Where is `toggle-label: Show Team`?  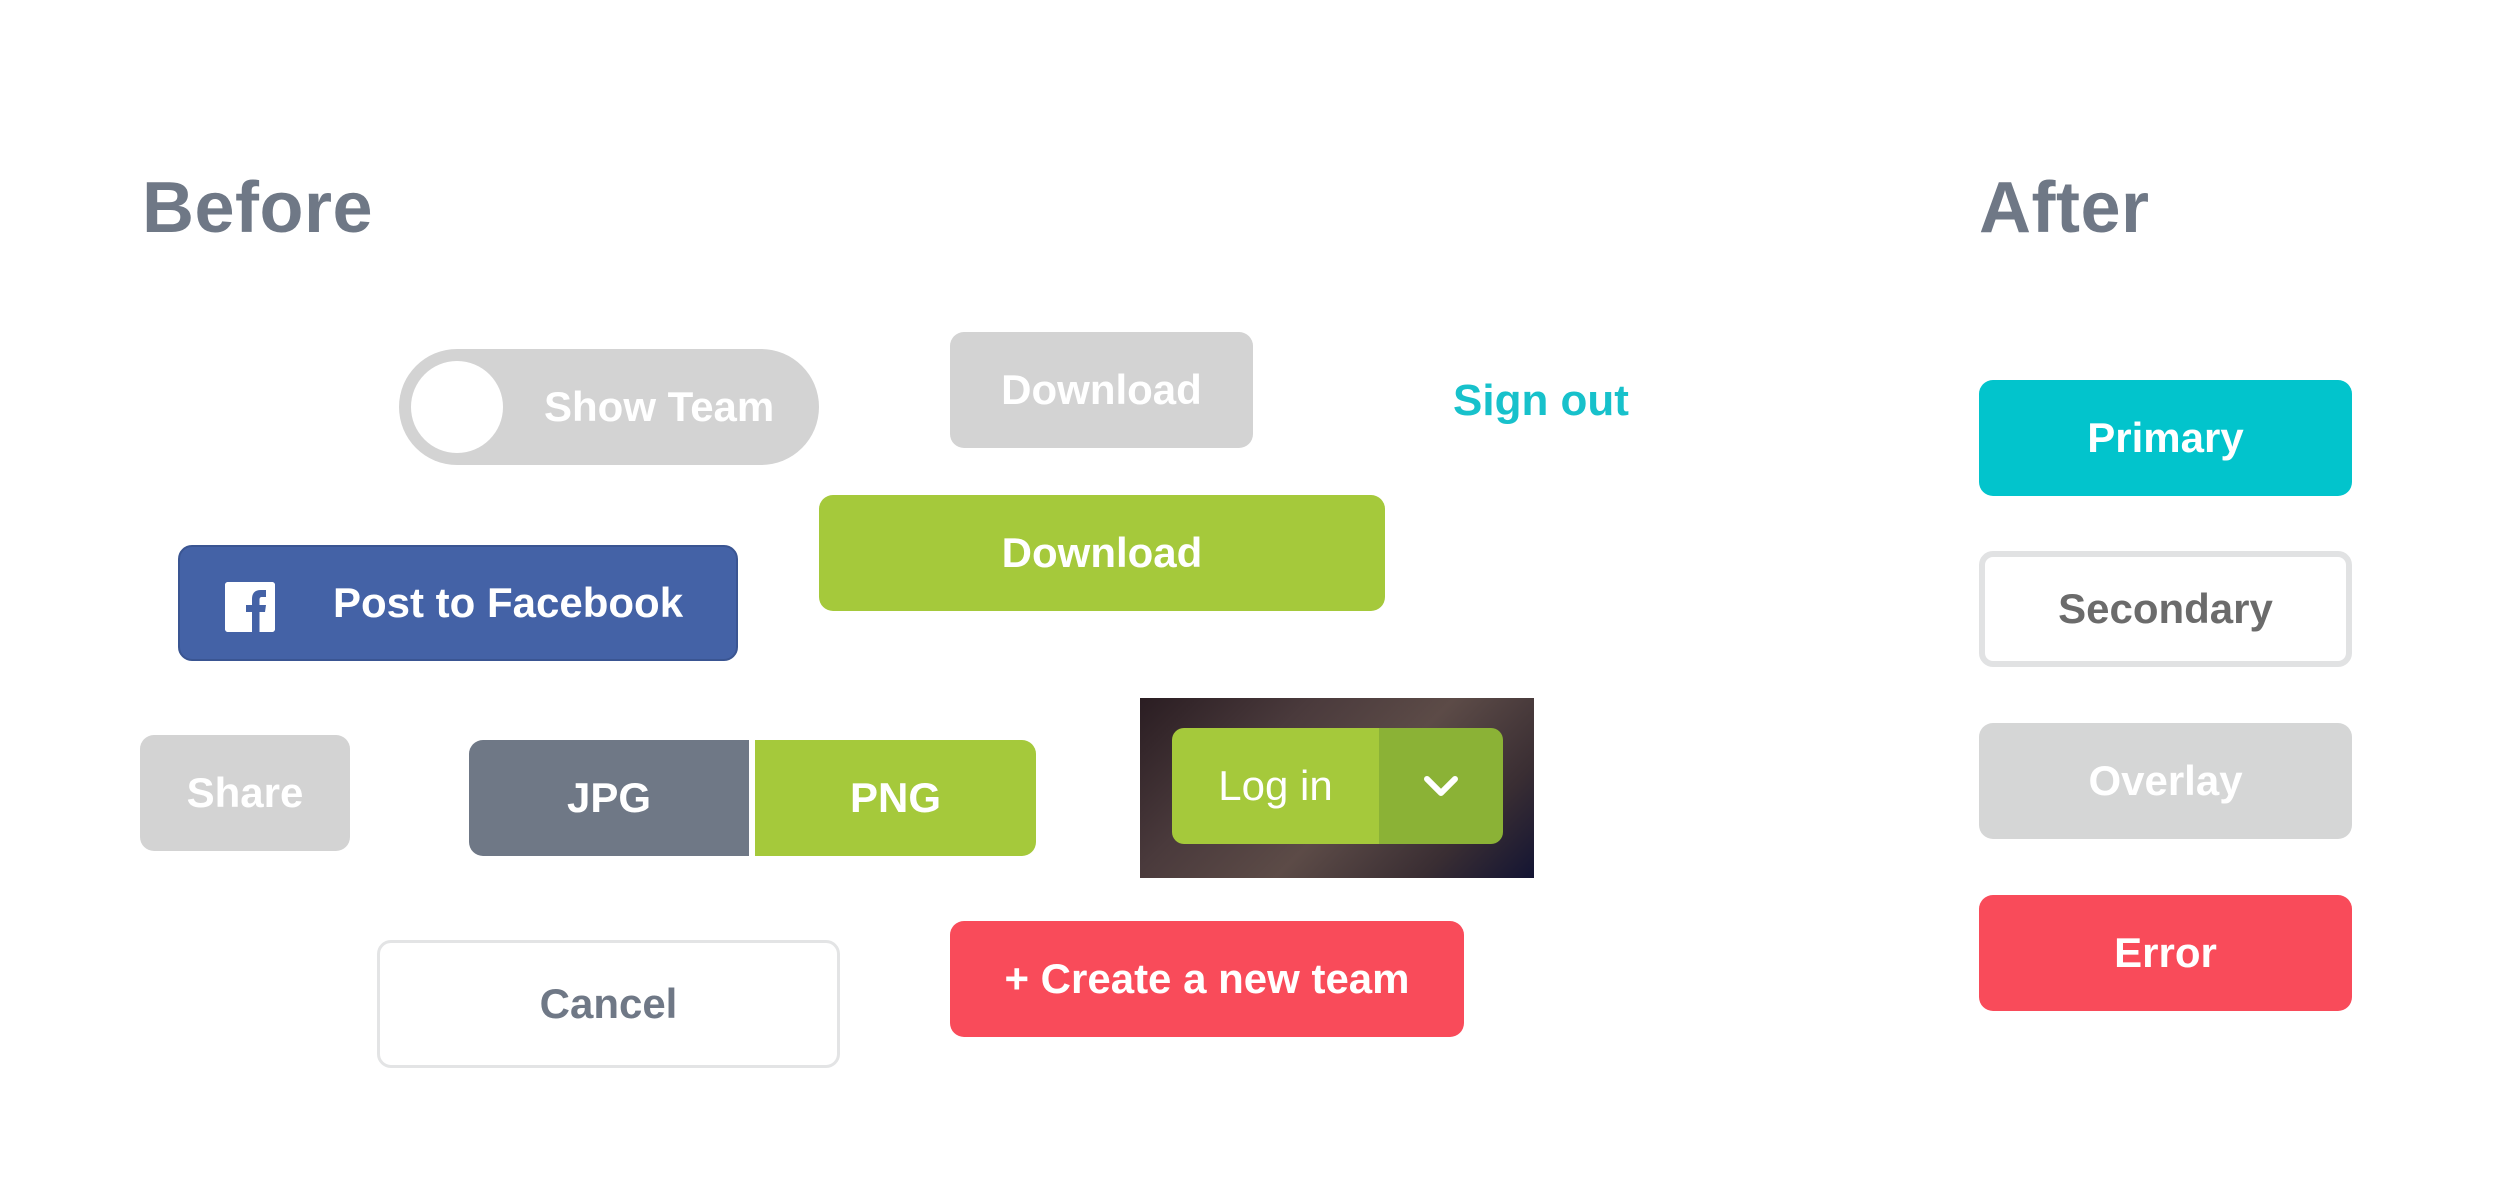 toggle-label: Show Team is located at coordinates (659, 406).